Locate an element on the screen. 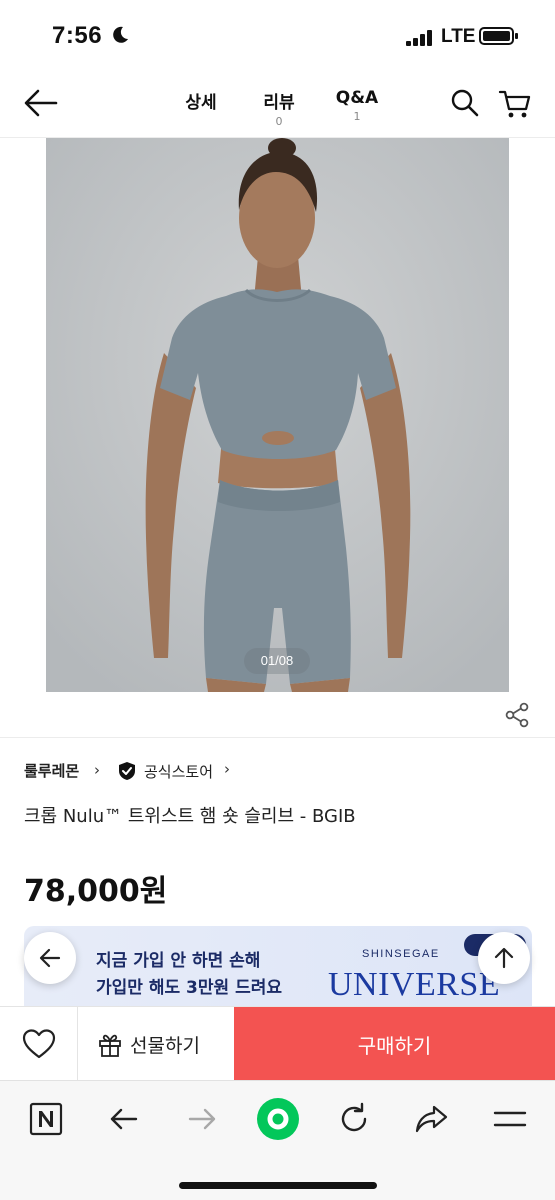  brand-link: 룰루레몬 is located at coordinates (51, 770).